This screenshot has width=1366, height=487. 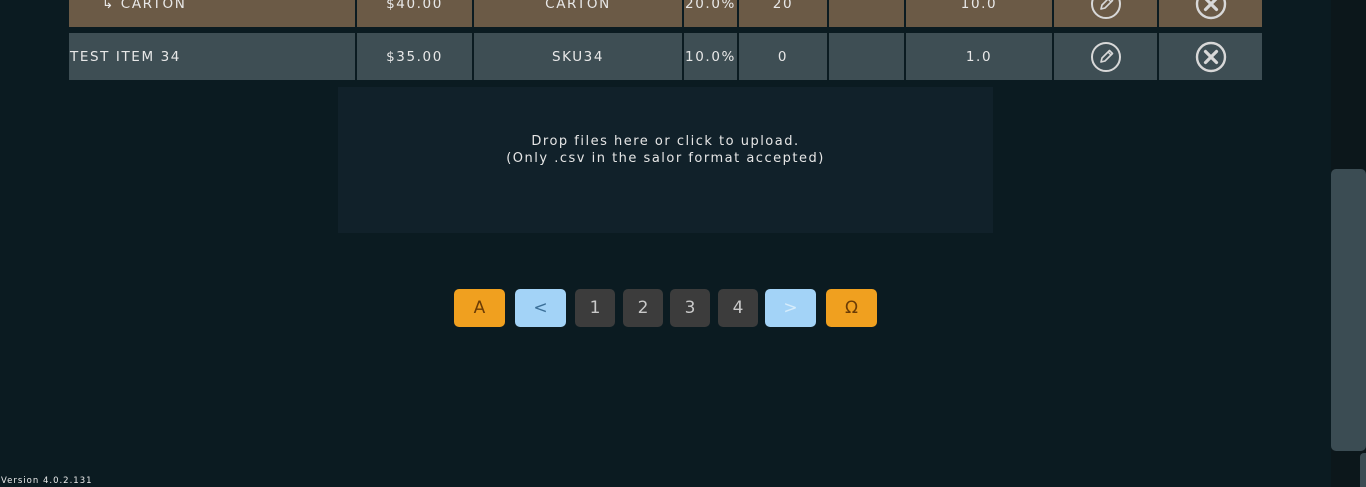 What do you see at coordinates (414, 56) in the screenshot?
I see `item-price-cell: $35.00` at bounding box center [414, 56].